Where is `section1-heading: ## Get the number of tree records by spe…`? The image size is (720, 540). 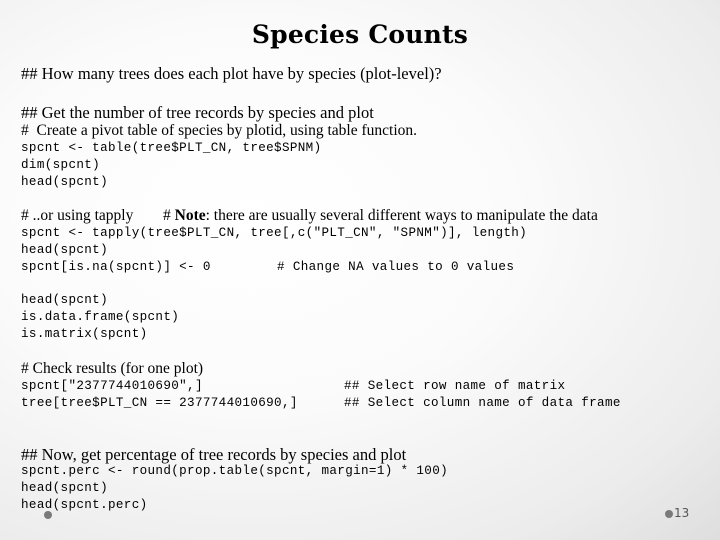 section1-heading: ## Get the number of tree records by spe… is located at coordinates (197, 112).